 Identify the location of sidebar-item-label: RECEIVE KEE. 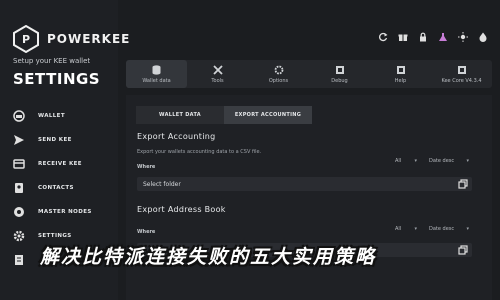
(60, 164).